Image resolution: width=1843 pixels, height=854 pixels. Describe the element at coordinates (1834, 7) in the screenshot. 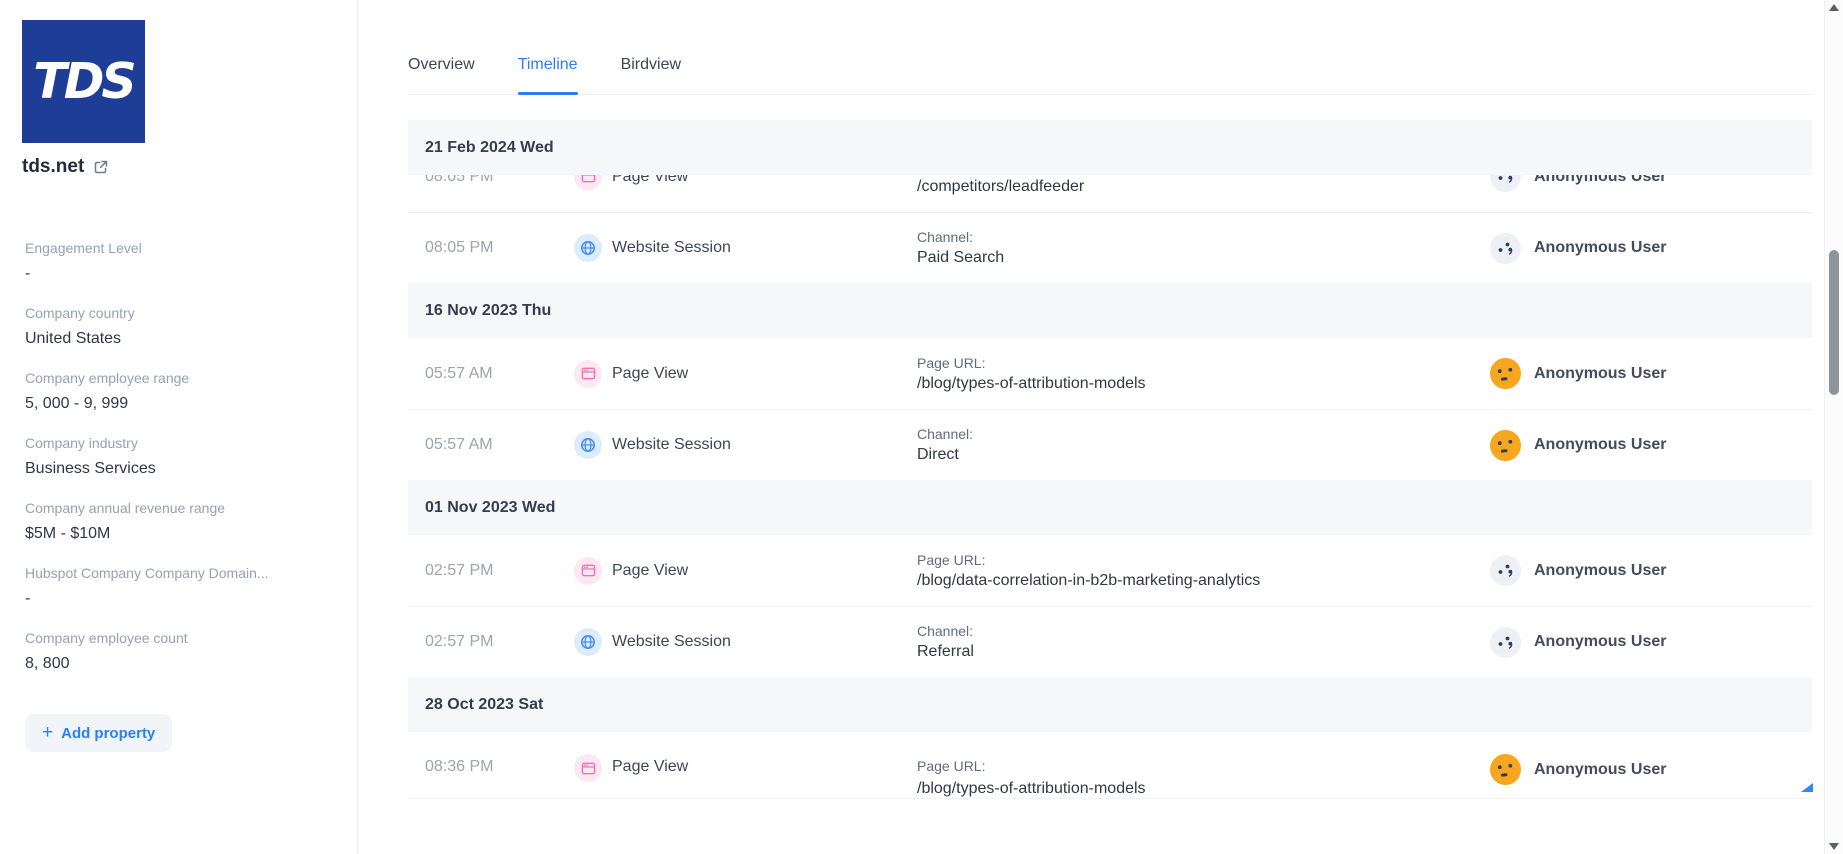

I see `scrollbar-up-arrow-icon` at that location.